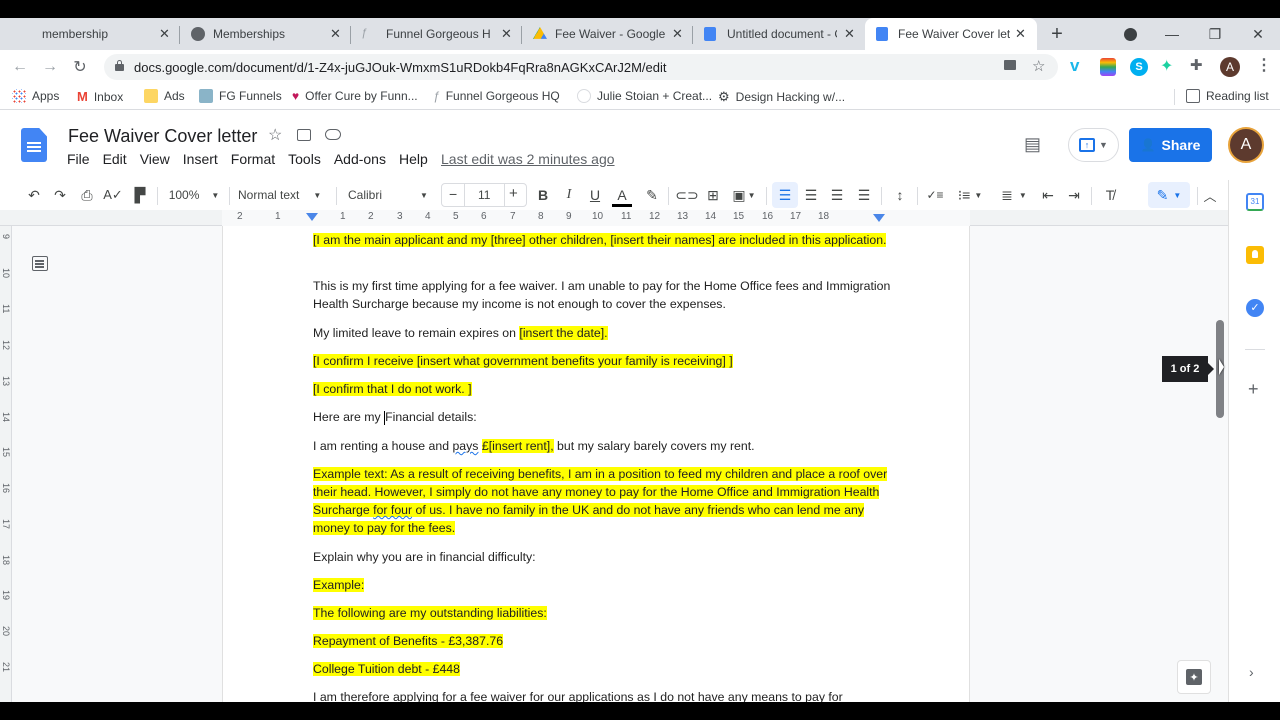  What do you see at coordinates (100, 96) in the screenshot?
I see `bookmark-inbox: M Inbox` at bounding box center [100, 96].